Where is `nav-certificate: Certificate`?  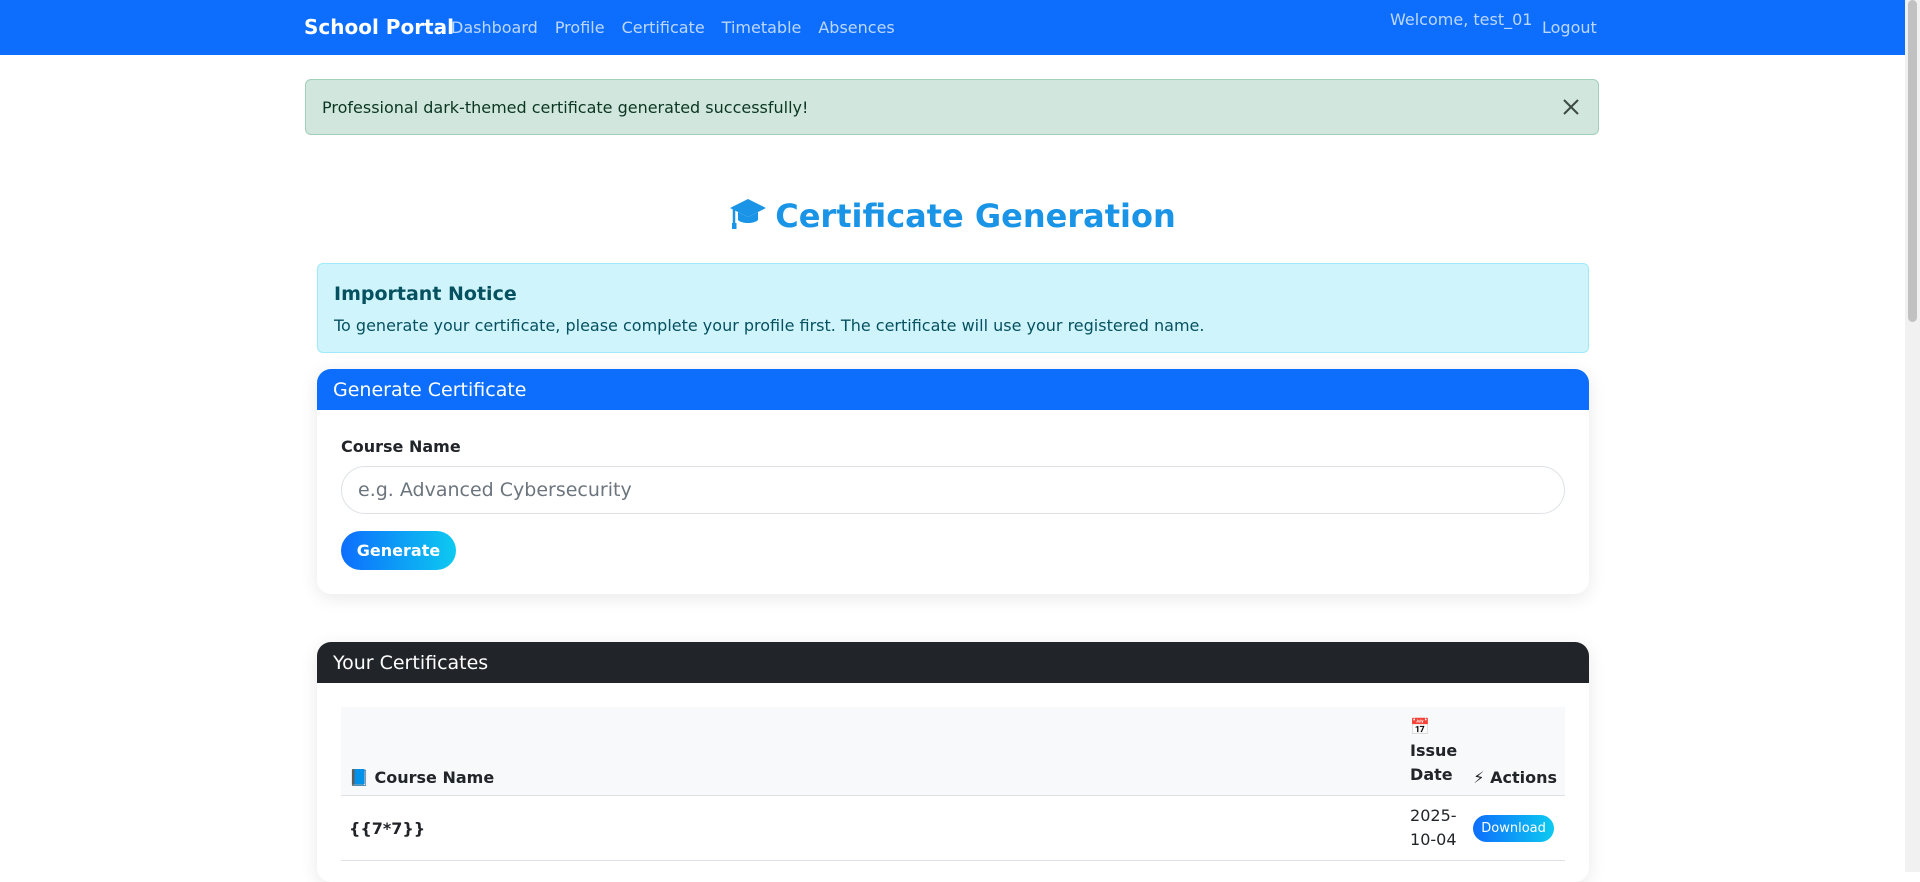
nav-certificate: Certificate is located at coordinates (663, 27).